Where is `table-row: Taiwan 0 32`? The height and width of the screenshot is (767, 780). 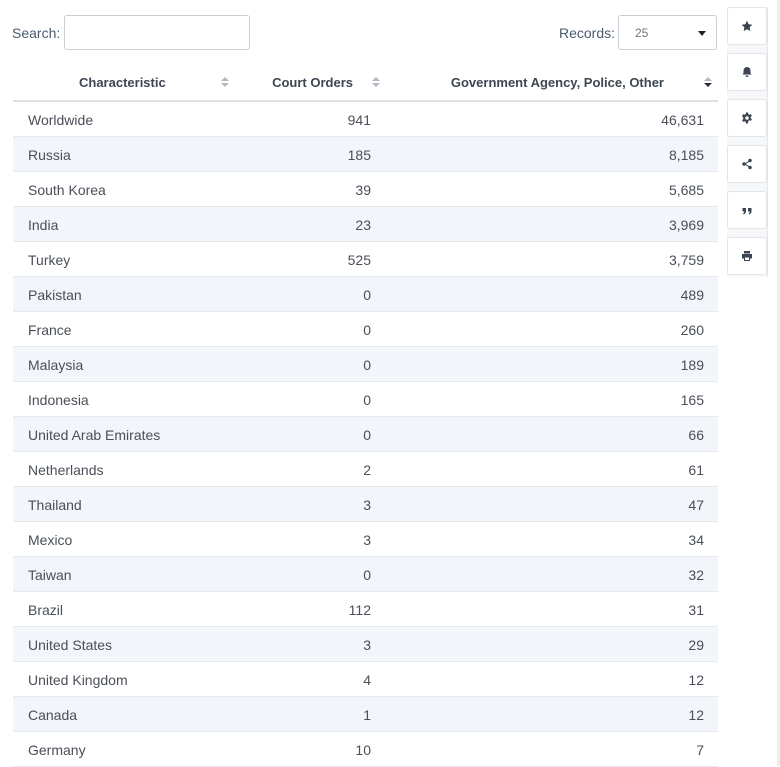 table-row: Taiwan 0 32 is located at coordinates (365, 574).